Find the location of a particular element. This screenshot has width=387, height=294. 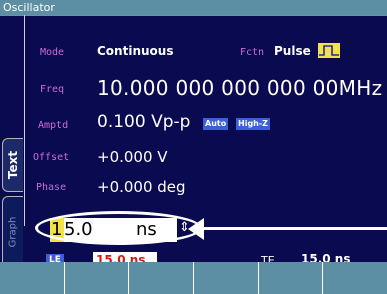

panel-divider is located at coordinates (24, 120).